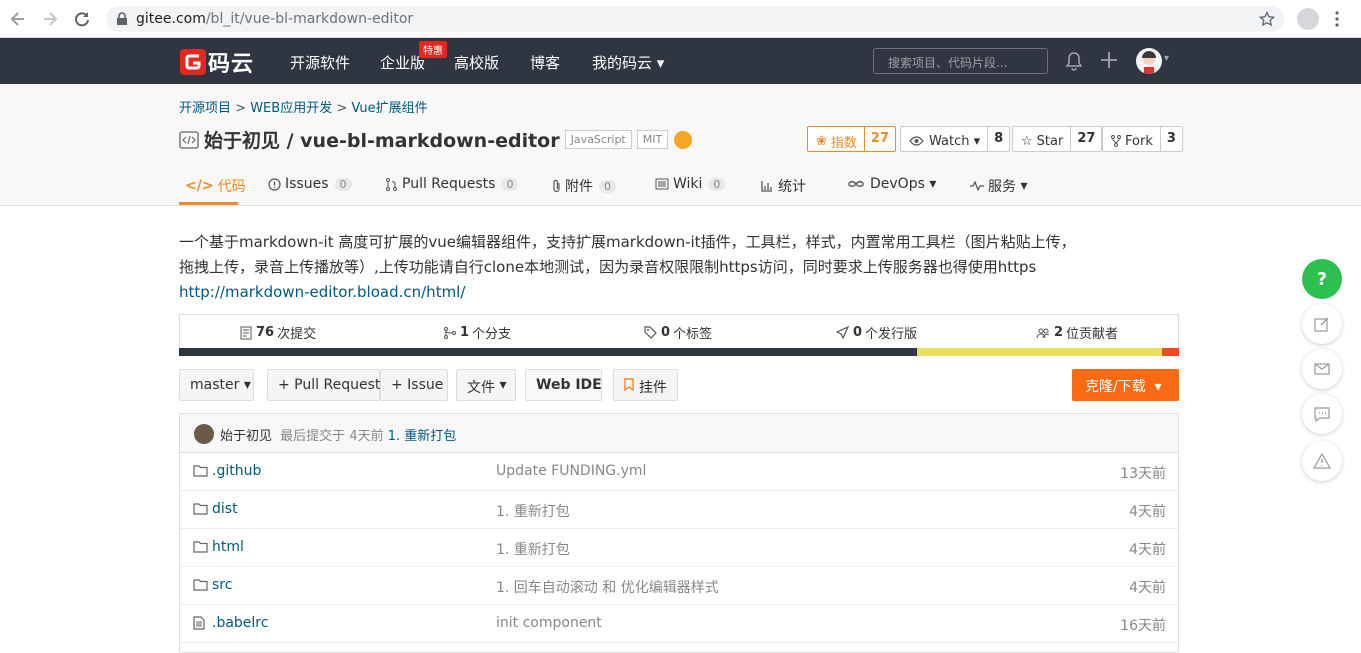  I want to click on commit-time: 13天前, so click(1143, 474).